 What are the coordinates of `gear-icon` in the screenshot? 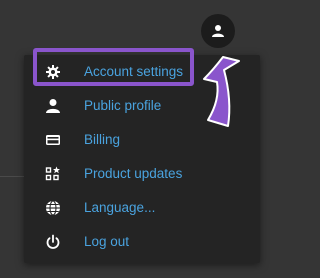 It's located at (53, 72).